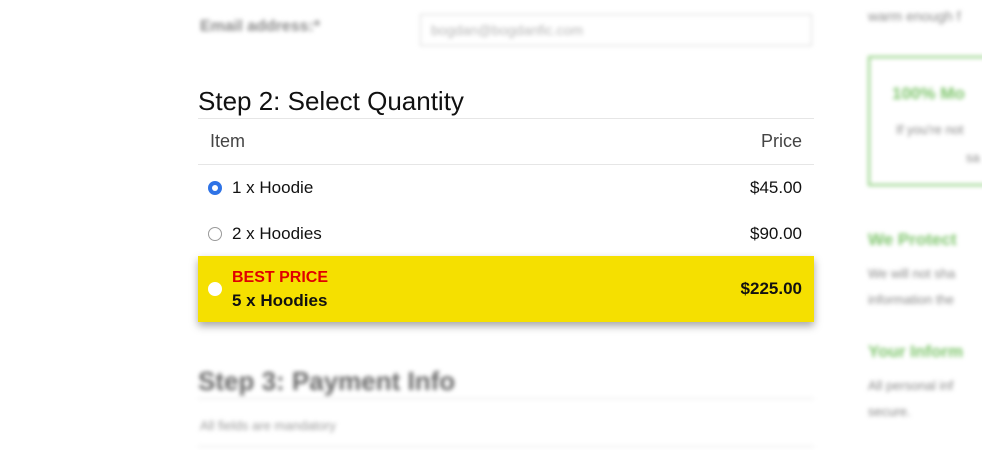 This screenshot has height=450, width=982. What do you see at coordinates (771, 288) in the screenshot?
I see `quantity-option-price: $225.00` at bounding box center [771, 288].